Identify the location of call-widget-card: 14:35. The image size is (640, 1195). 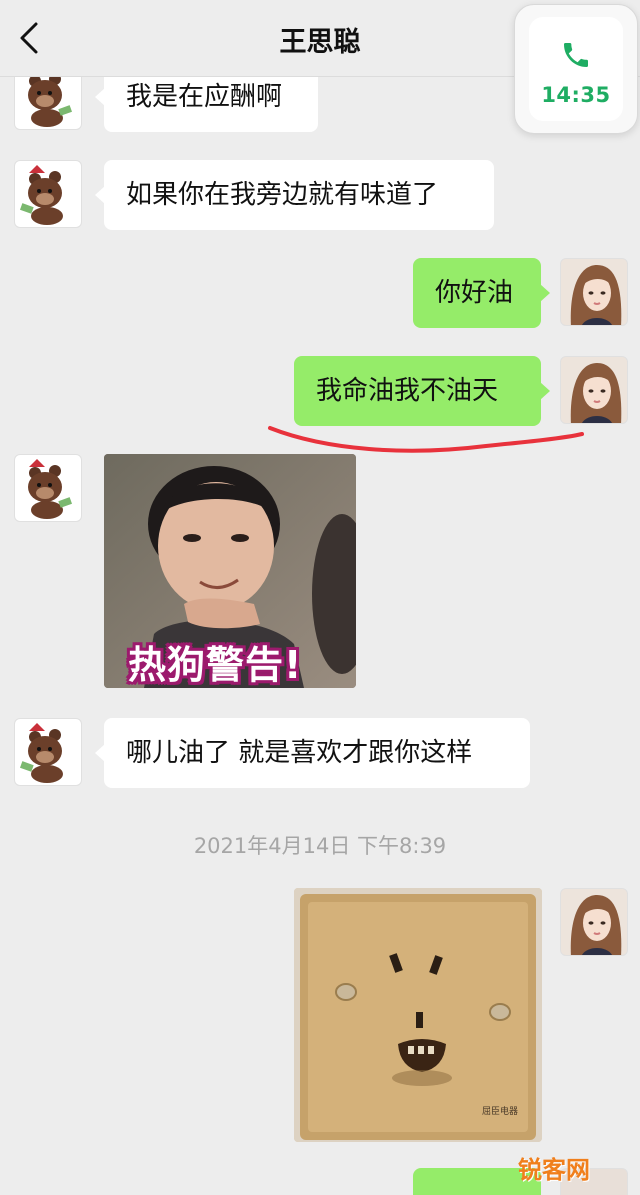
(576, 69).